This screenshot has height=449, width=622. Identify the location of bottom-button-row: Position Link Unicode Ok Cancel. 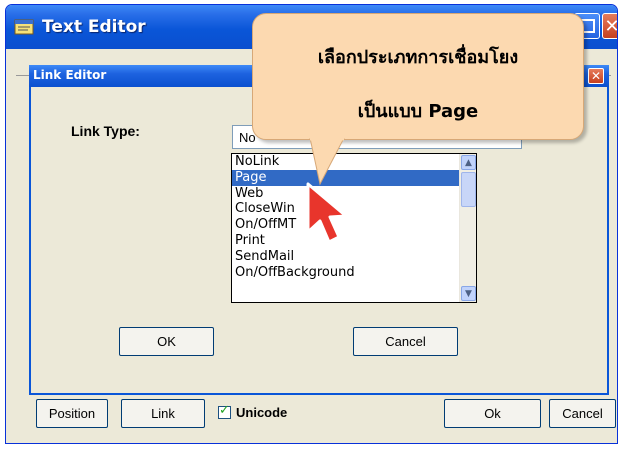
(311, 418).